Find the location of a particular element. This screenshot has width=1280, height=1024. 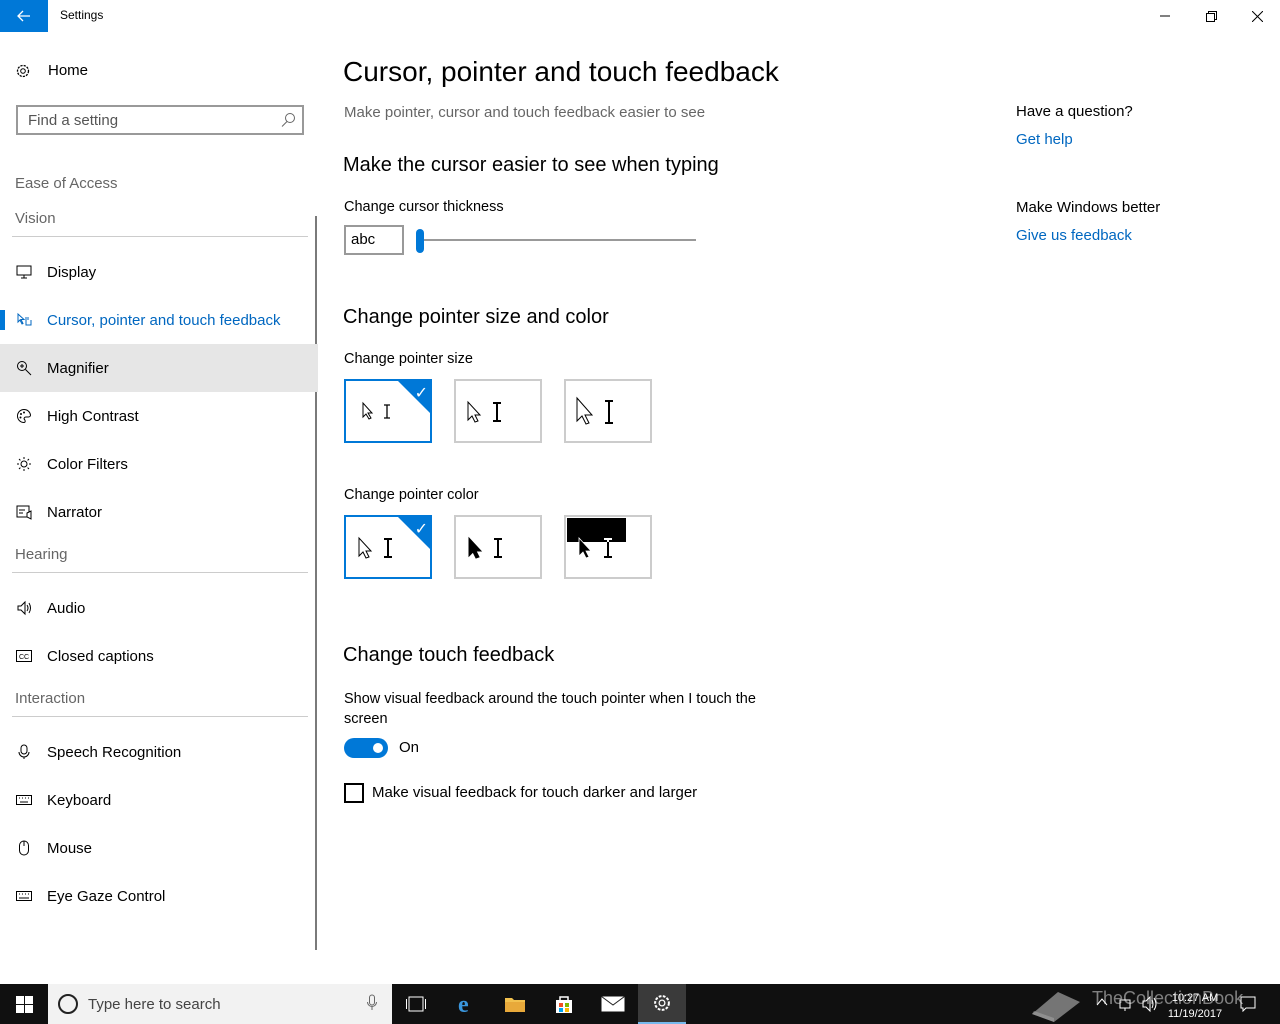

pointer-medium-icon is located at coordinates (484, 411).